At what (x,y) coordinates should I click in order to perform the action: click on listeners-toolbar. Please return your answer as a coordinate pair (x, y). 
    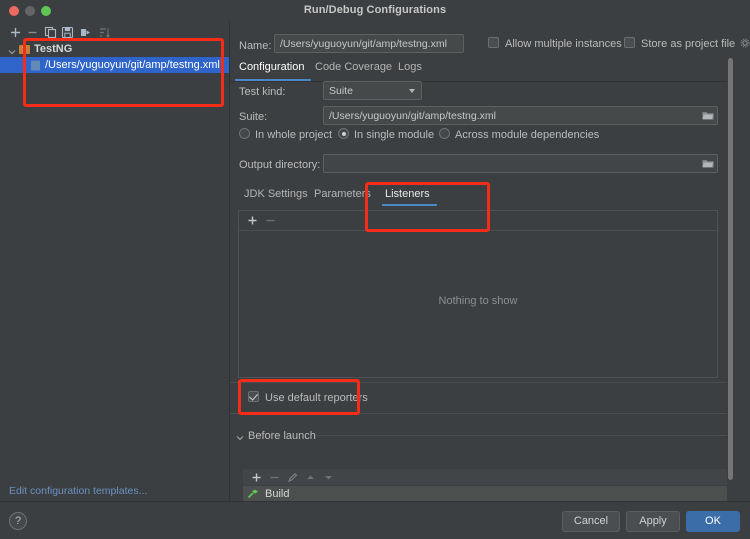
    Looking at the image, I should click on (478, 221).